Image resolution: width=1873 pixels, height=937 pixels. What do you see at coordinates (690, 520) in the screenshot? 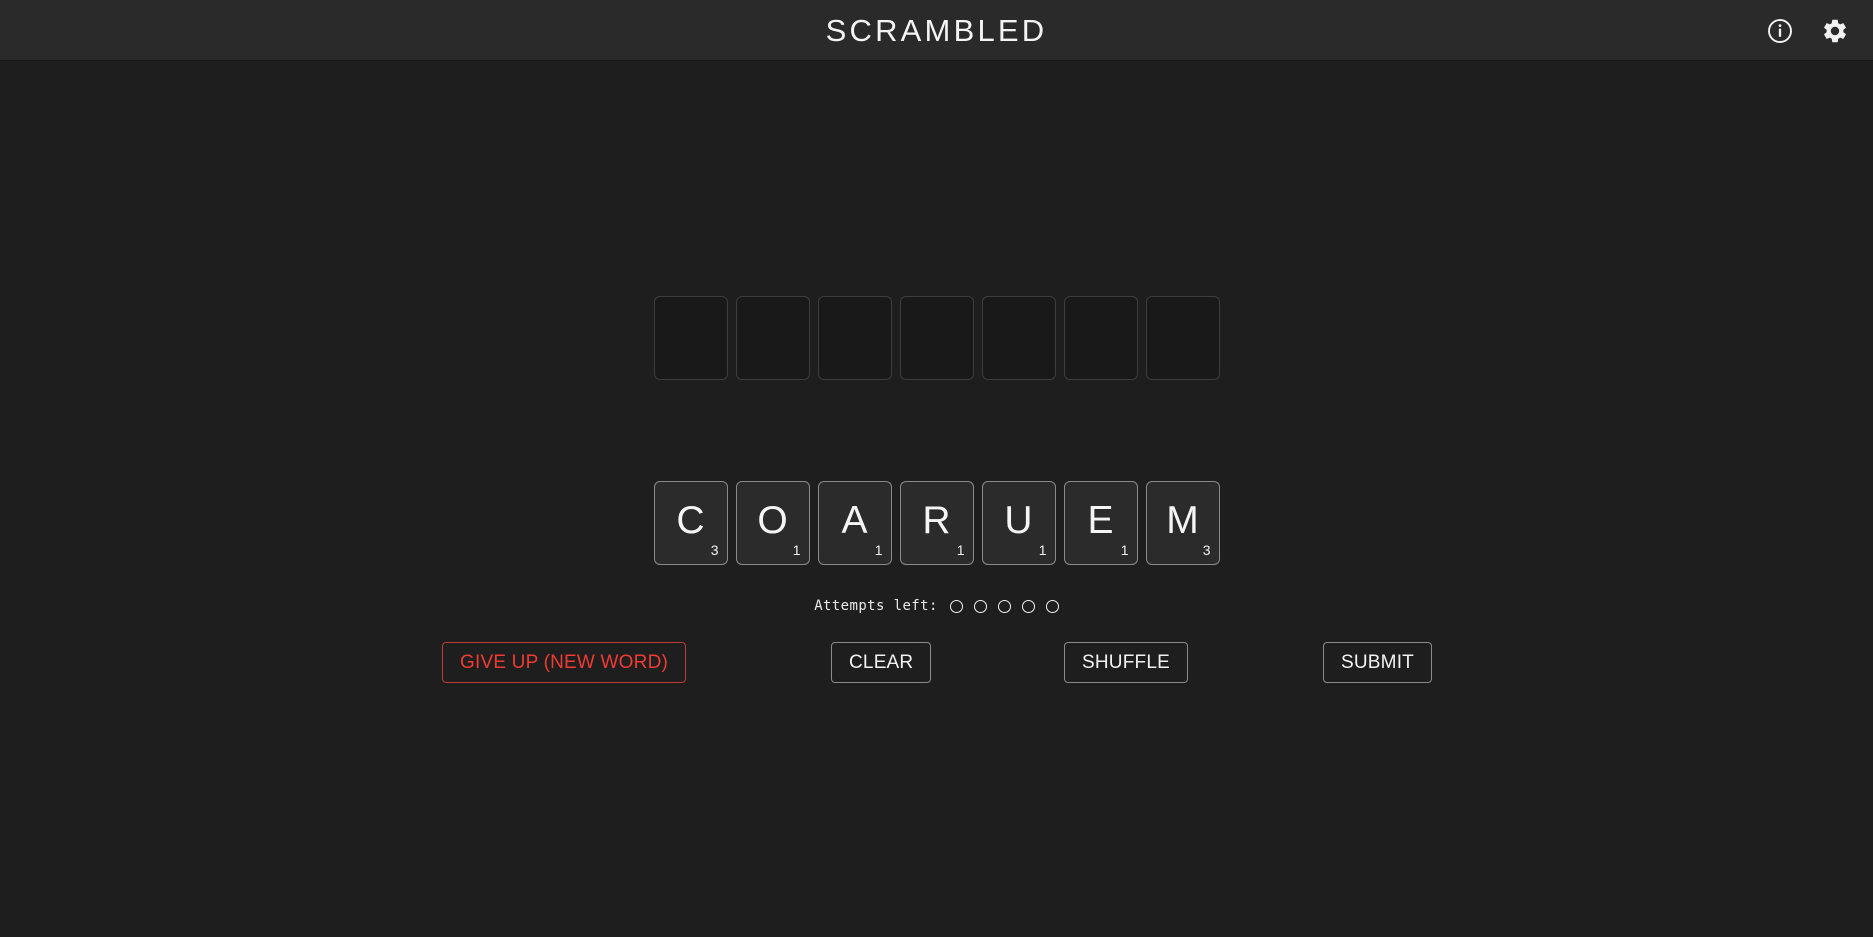
I see `tile-letter: C` at bounding box center [690, 520].